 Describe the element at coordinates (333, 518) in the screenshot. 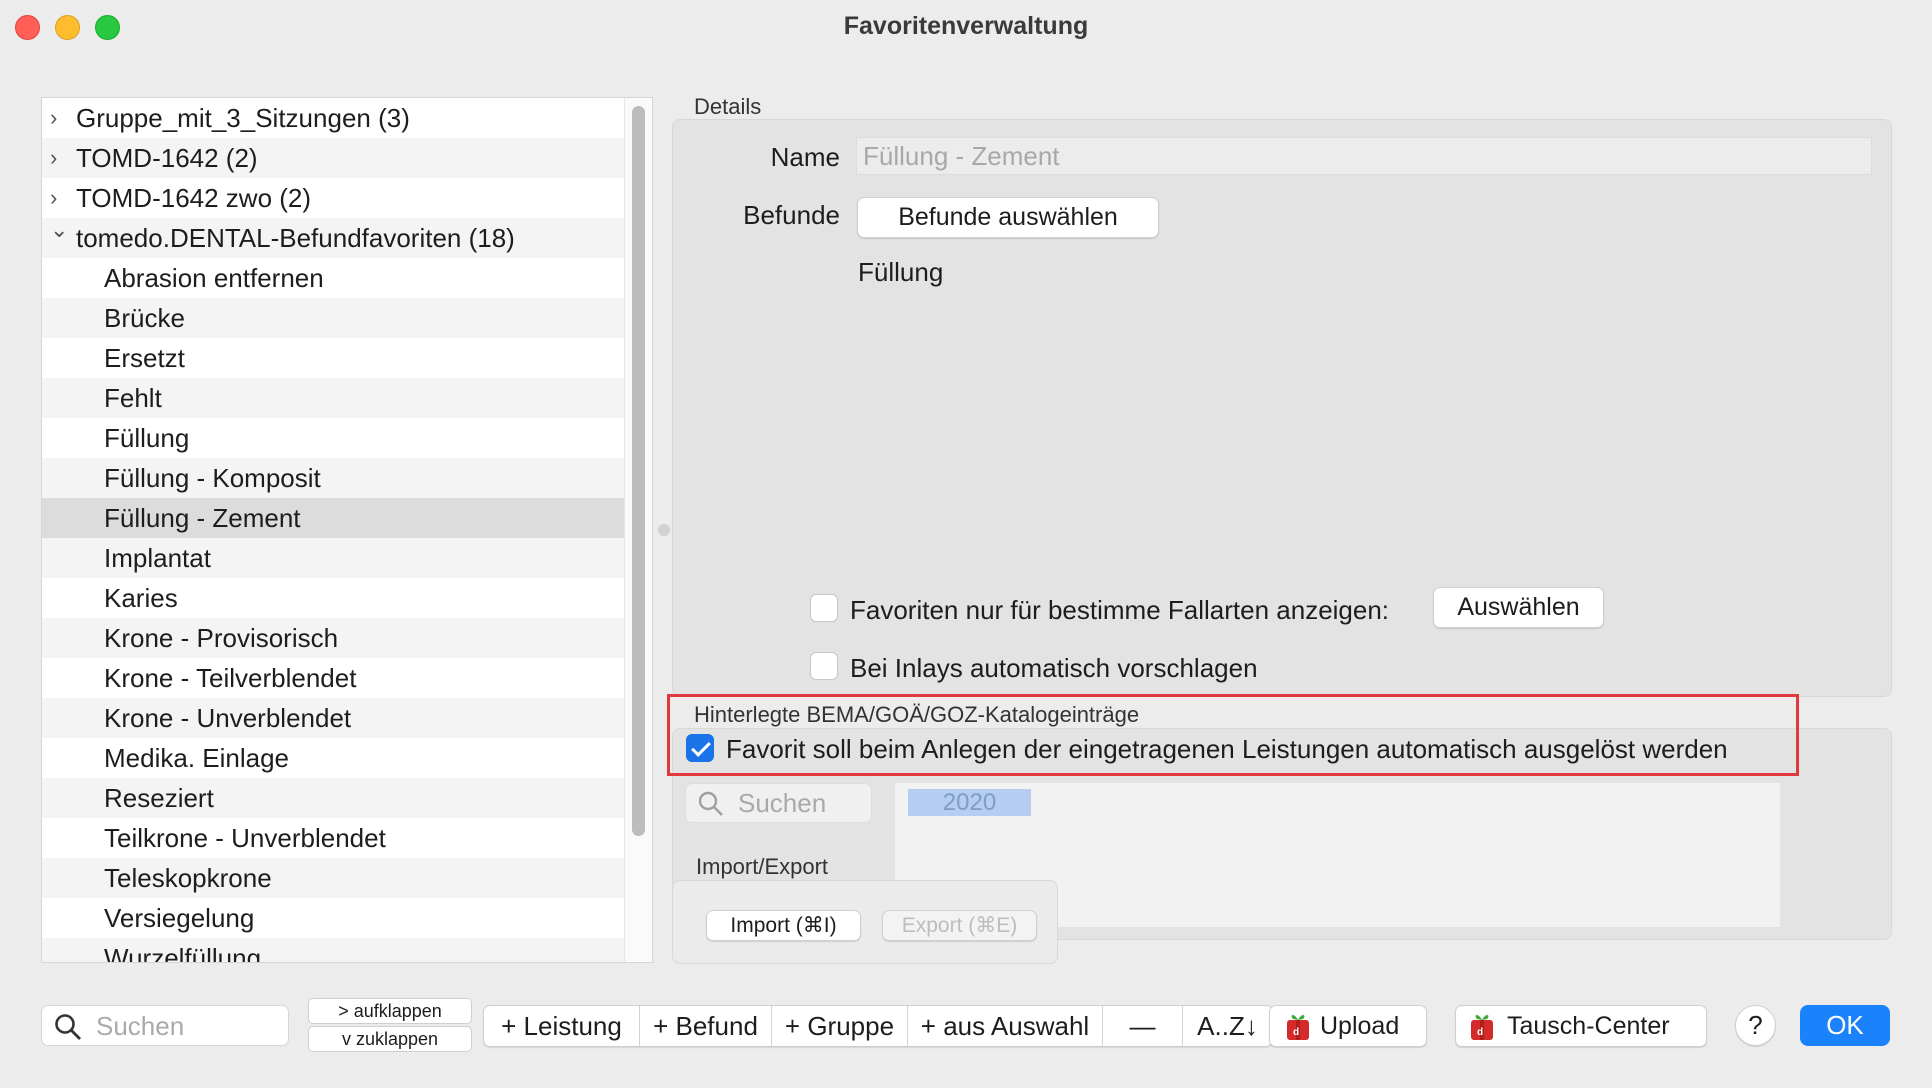

I see `tree-item-row: Füllung - Zement` at that location.